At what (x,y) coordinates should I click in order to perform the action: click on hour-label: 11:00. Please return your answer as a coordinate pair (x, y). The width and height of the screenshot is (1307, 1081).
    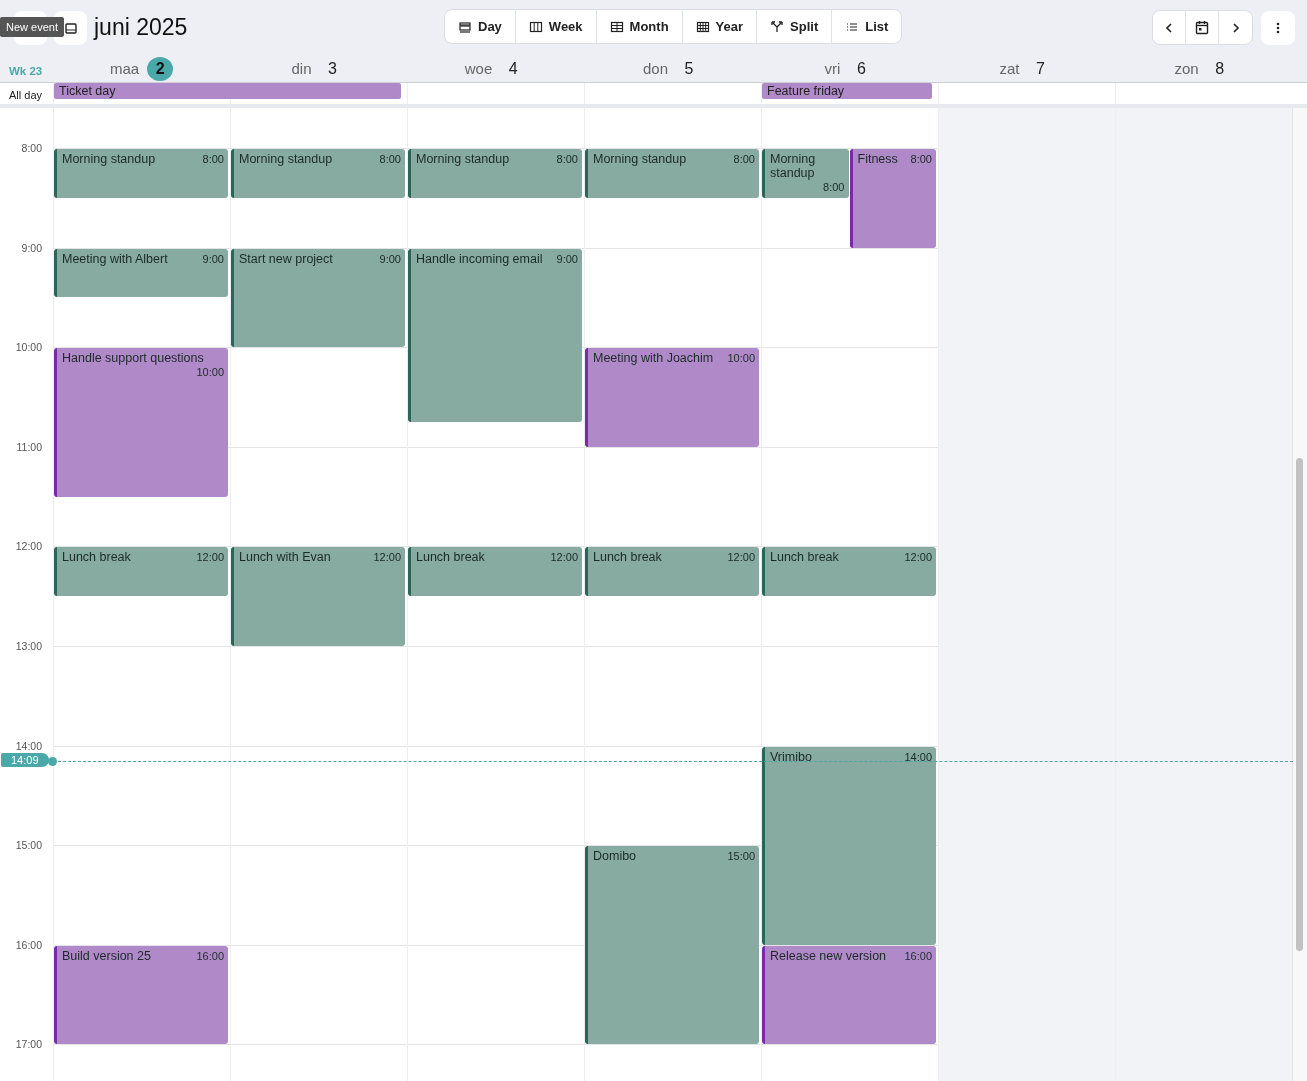
    Looking at the image, I should click on (29, 446).